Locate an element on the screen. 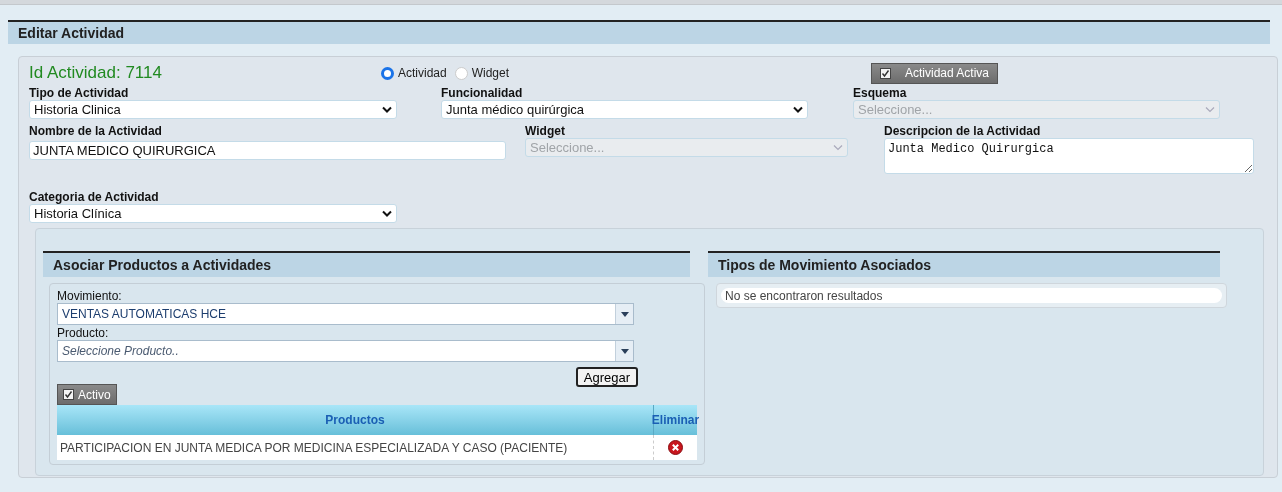 This screenshot has height=492, width=1282. radio-label: Actividad is located at coordinates (422, 73).